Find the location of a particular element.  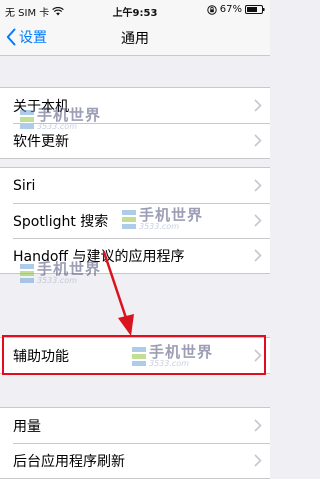

orientation-lock-icon is located at coordinates (212, 9).